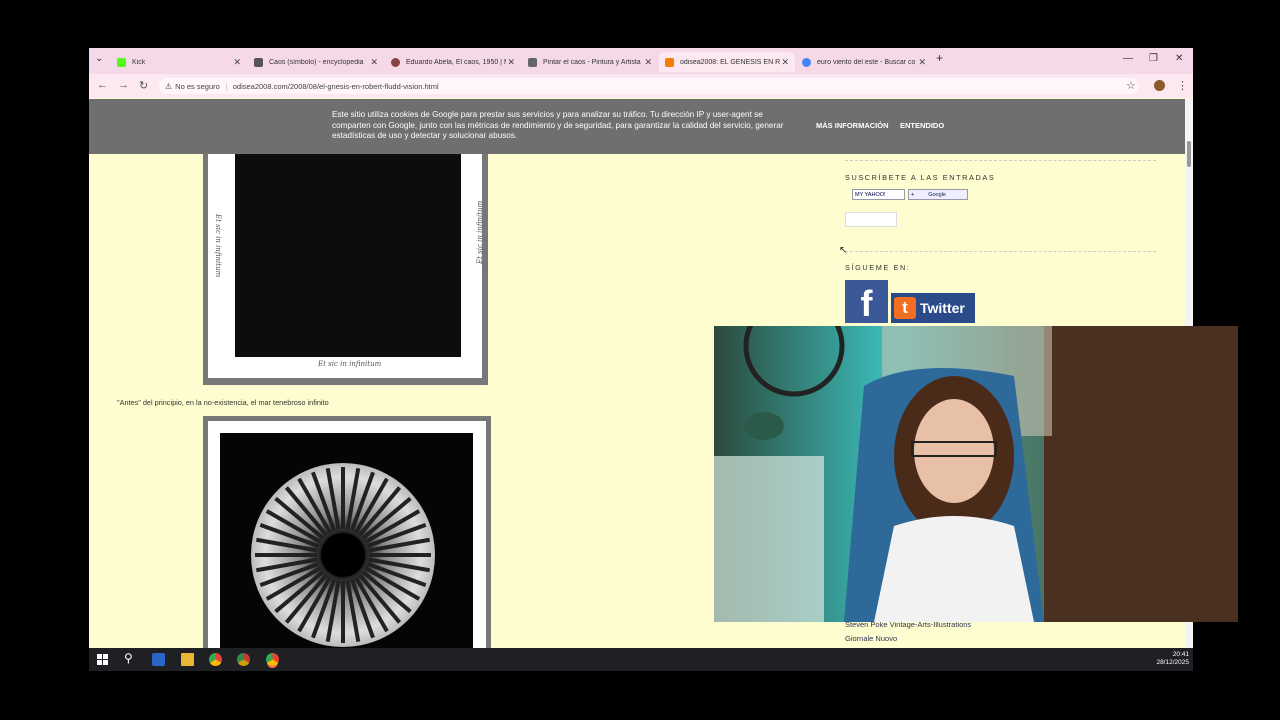  I want to click on tab-search-chevron-icon: ⌄, so click(99, 58).